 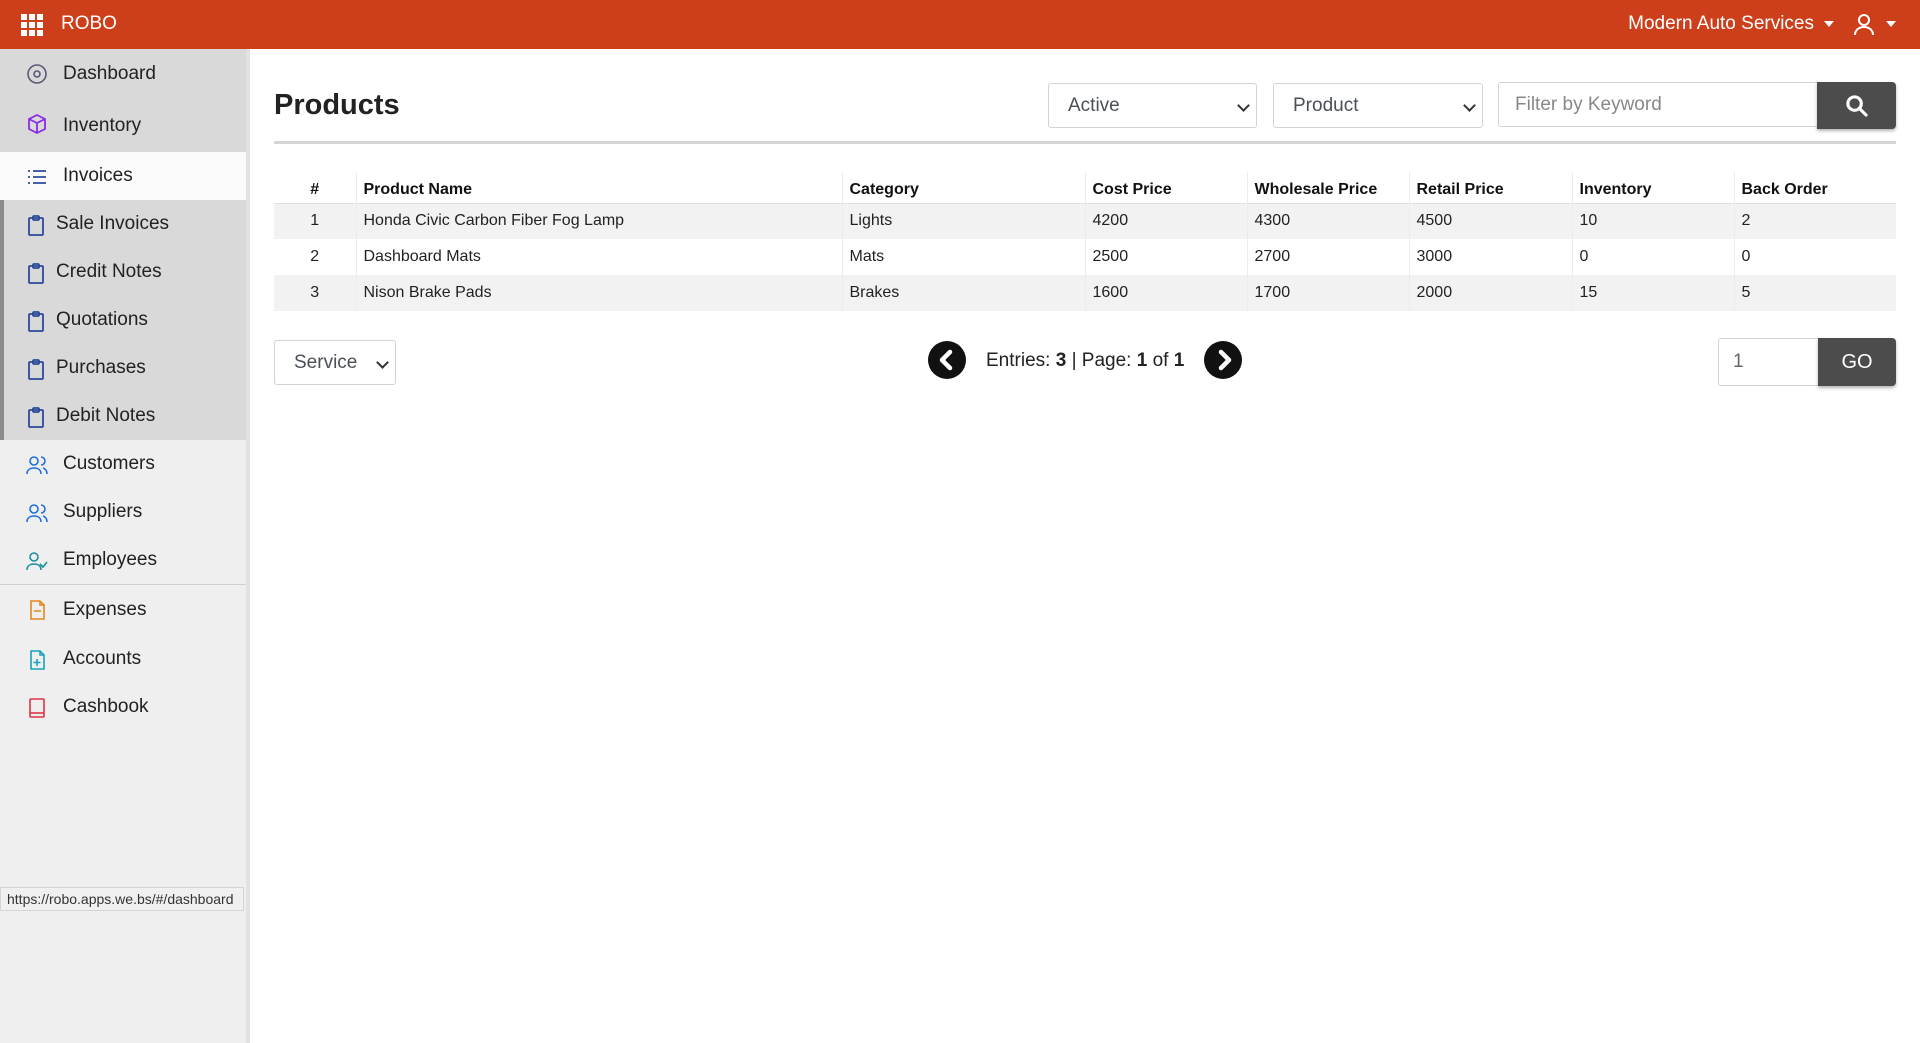 I want to click on dashboard-icon, so click(x=37, y=74).